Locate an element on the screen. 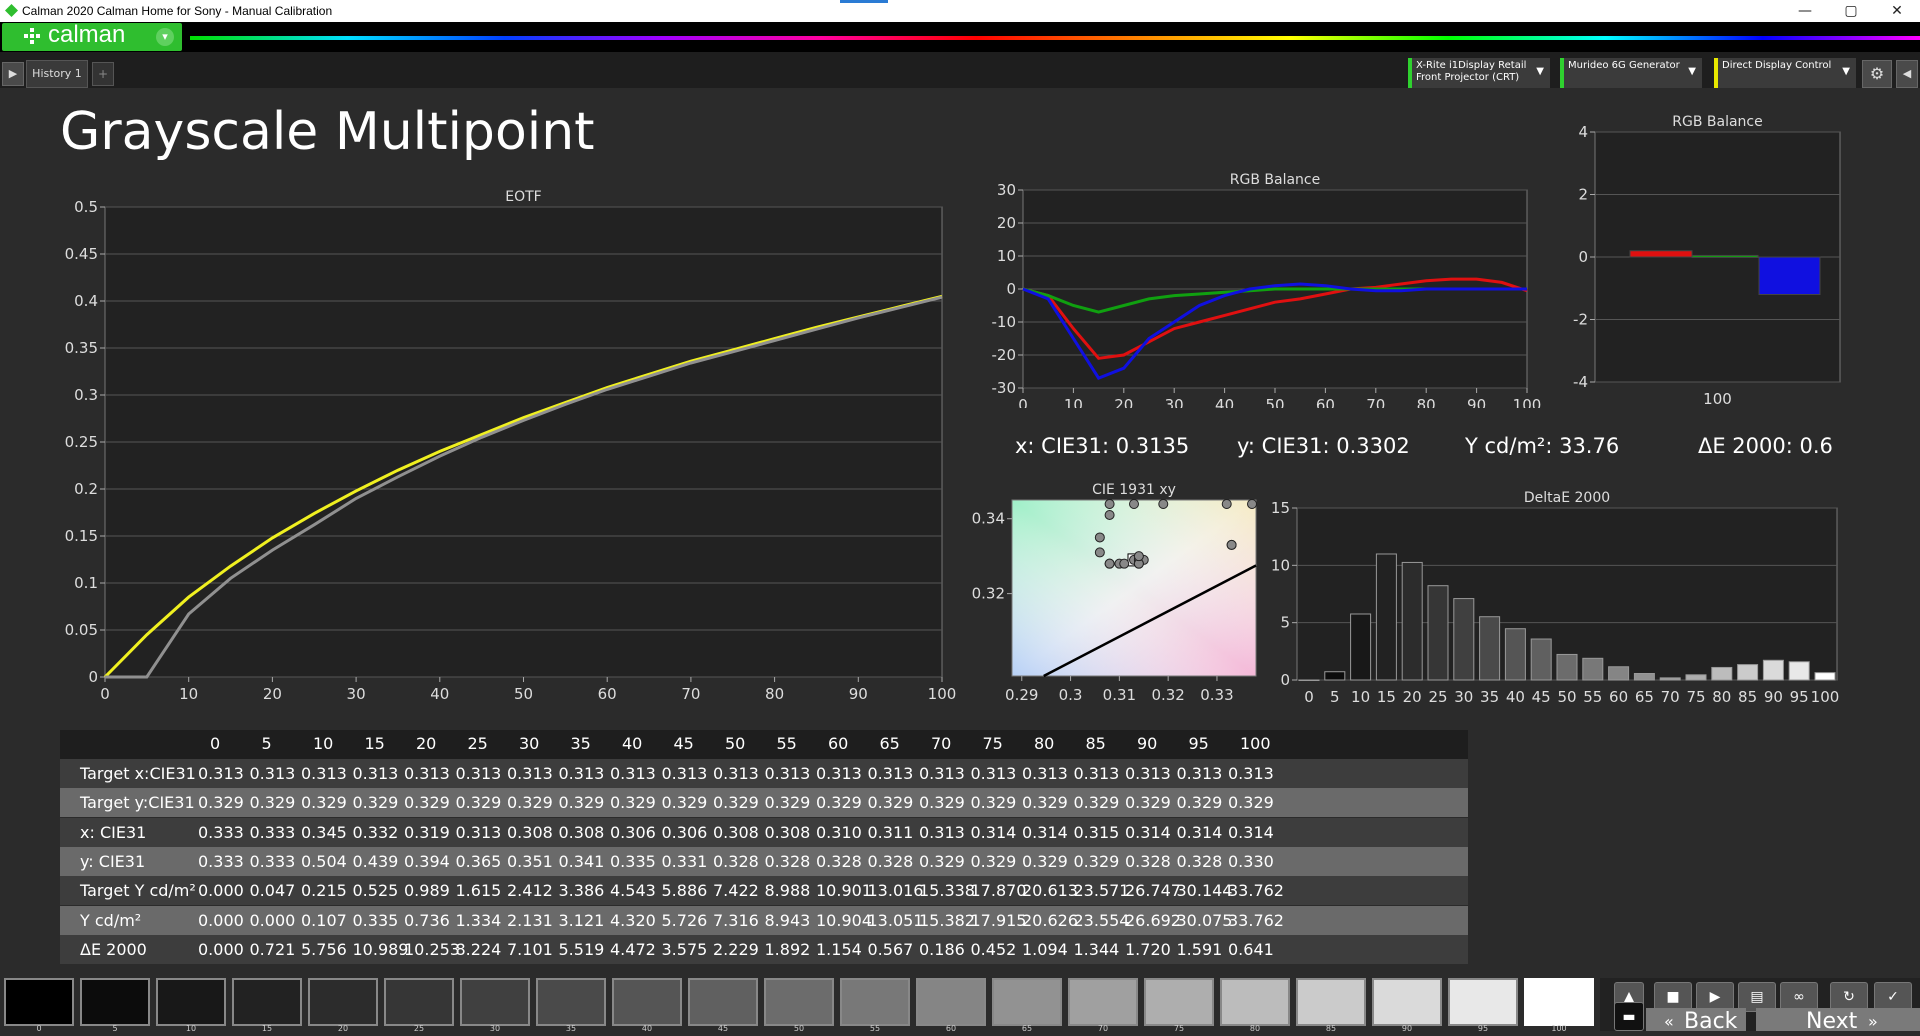 The image size is (1920, 1036). table-cell: 2.229 is located at coordinates (736, 949).